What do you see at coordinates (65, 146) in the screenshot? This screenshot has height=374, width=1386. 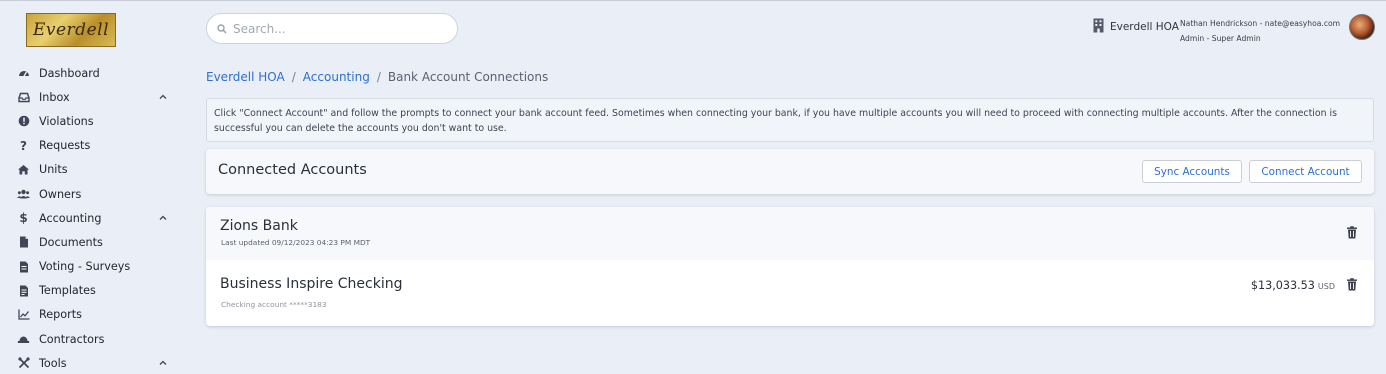 I see `sidebar-item-label: Requests` at bounding box center [65, 146].